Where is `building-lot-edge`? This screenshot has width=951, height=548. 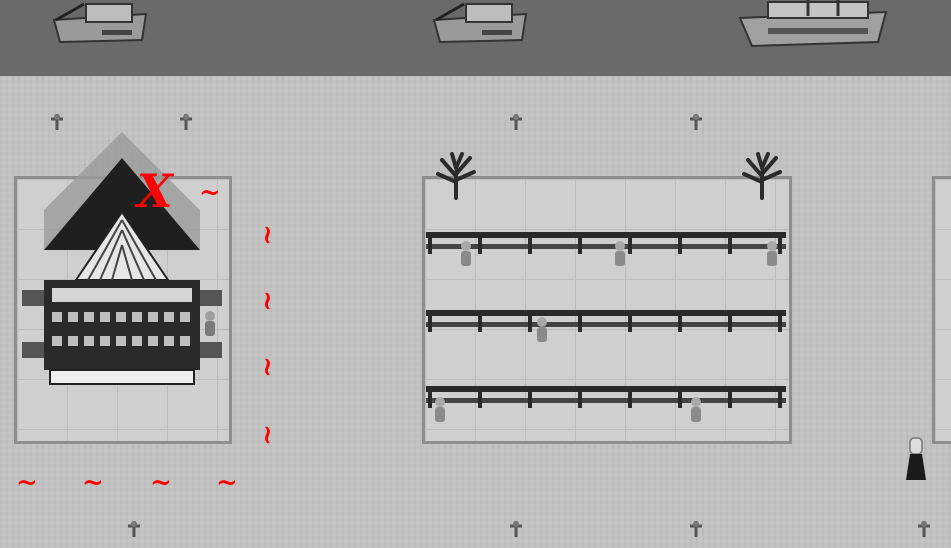 building-lot-edge is located at coordinates (941, 310).